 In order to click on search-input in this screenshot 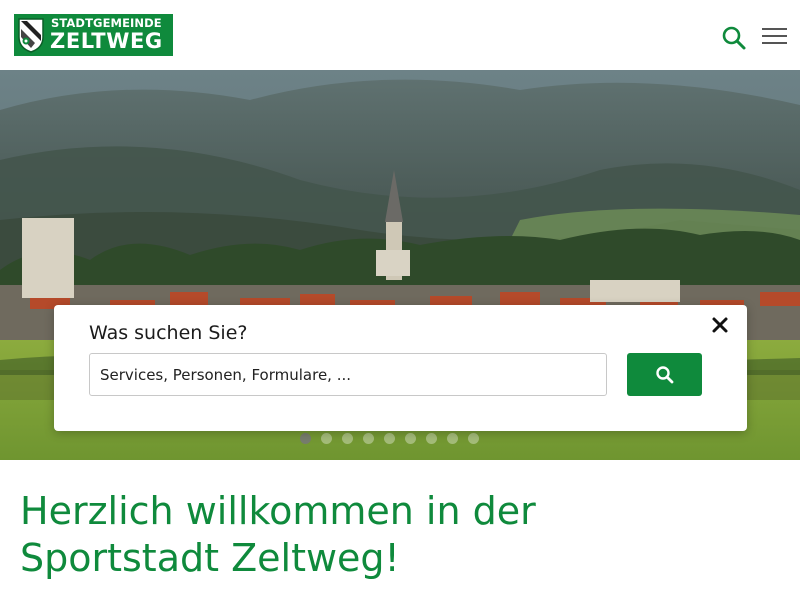, I will do `click(348, 374)`.